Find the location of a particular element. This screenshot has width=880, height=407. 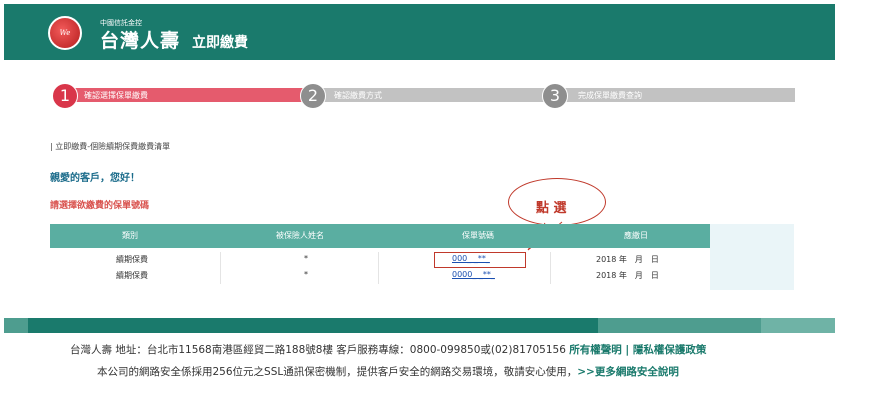

company-logo: We Shining is located at coordinates (65, 33).